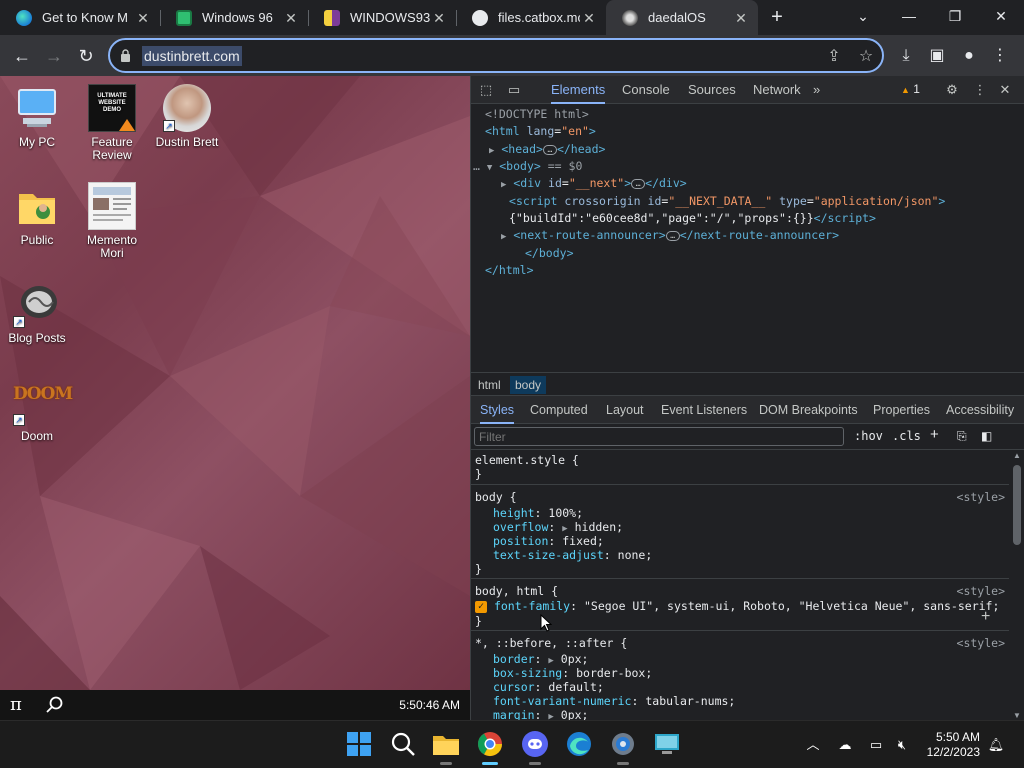 This screenshot has height=768, width=1024. I want to click on css-property: font-variant-numeric: tabular-nums;, so click(614, 701).